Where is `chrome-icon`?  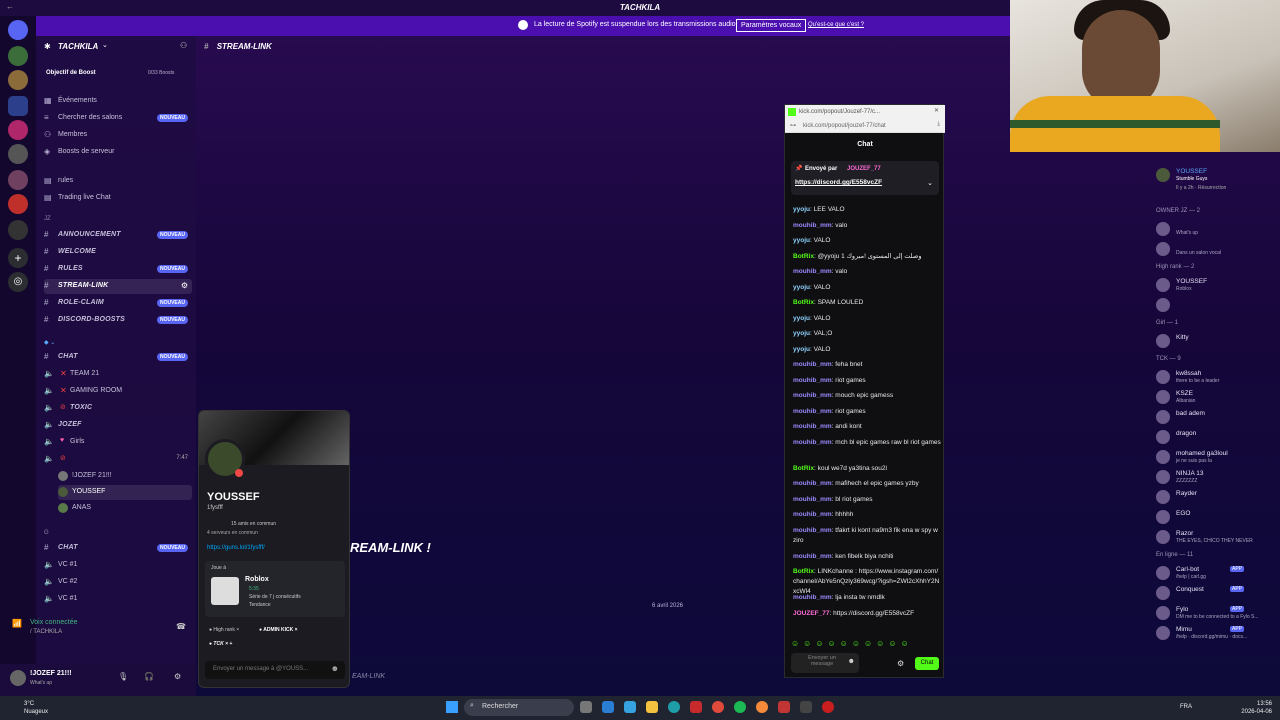
chrome-icon is located at coordinates (718, 707).